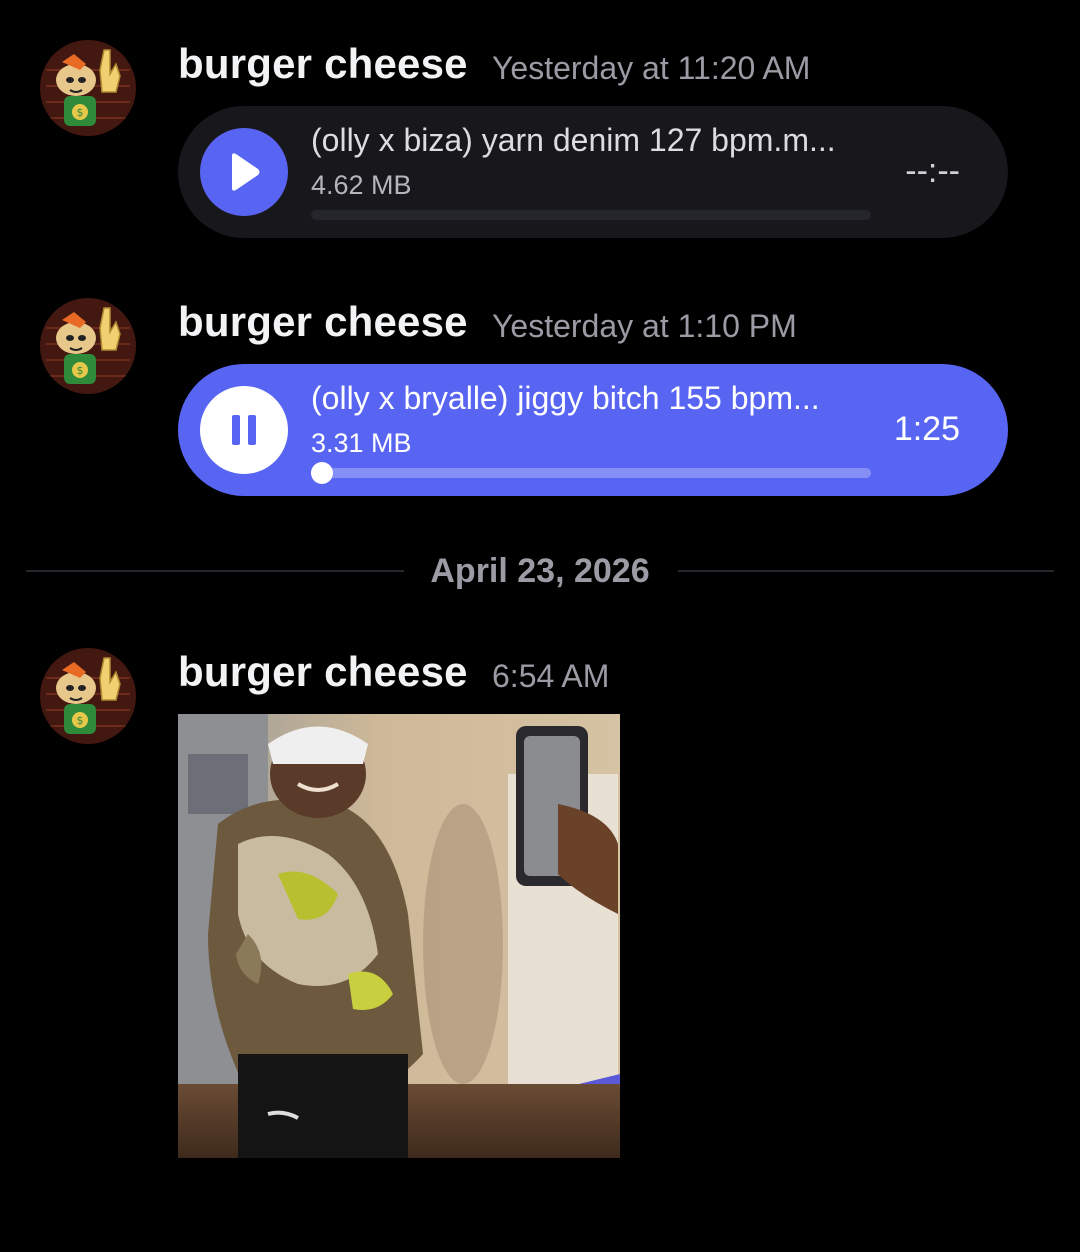 The height and width of the screenshot is (1252, 1080). I want to click on image-attachment, so click(399, 936).